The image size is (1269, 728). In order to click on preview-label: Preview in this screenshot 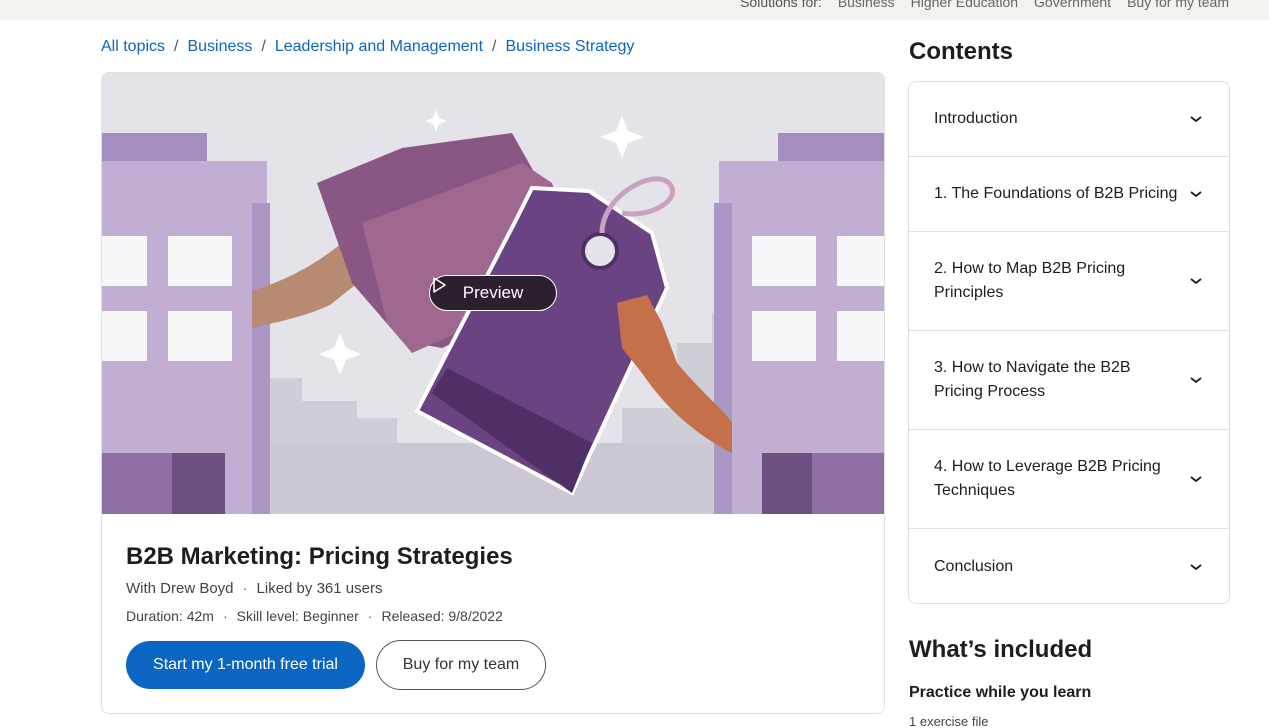, I will do `click(493, 292)`.